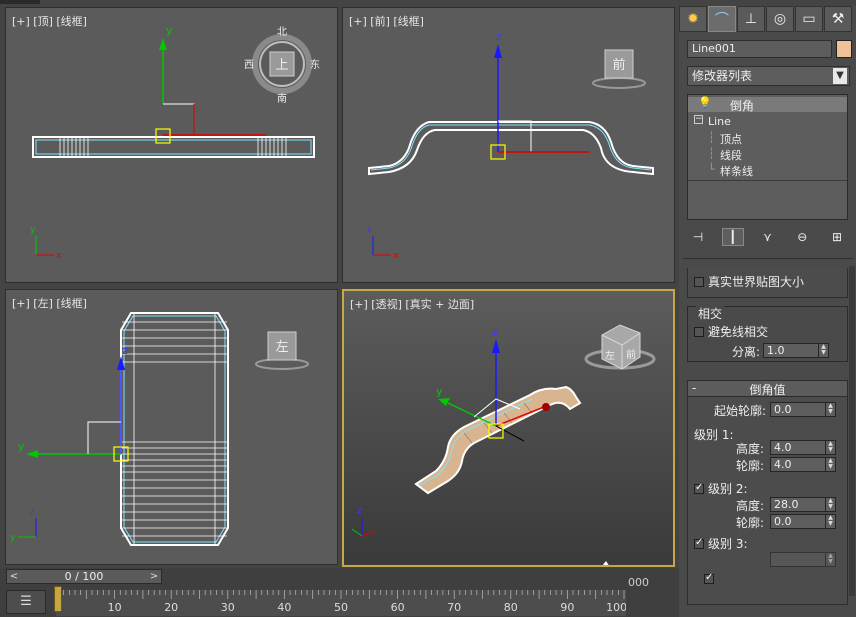 This screenshot has width=856, height=617. Describe the element at coordinates (780, 19) in the screenshot. I see `motion-tab: ◎` at that location.